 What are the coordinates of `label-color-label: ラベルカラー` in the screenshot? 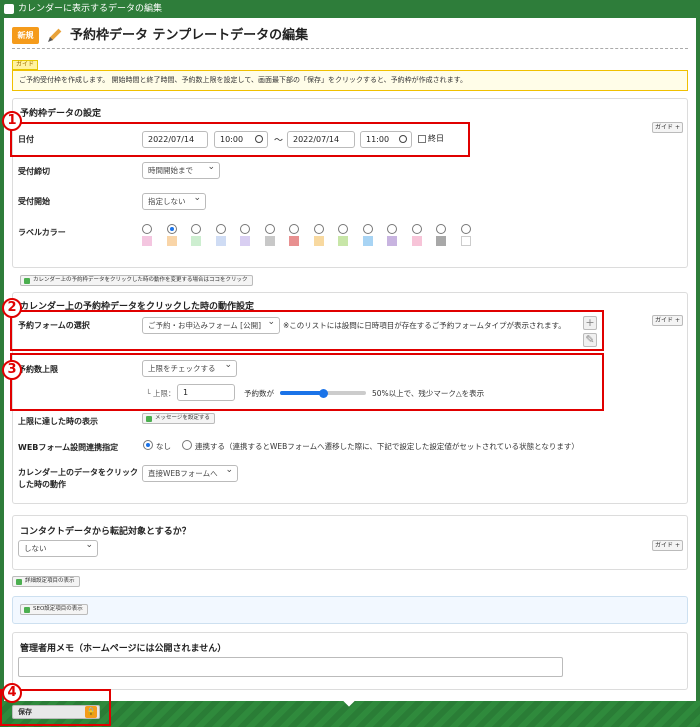 It's located at (42, 232).